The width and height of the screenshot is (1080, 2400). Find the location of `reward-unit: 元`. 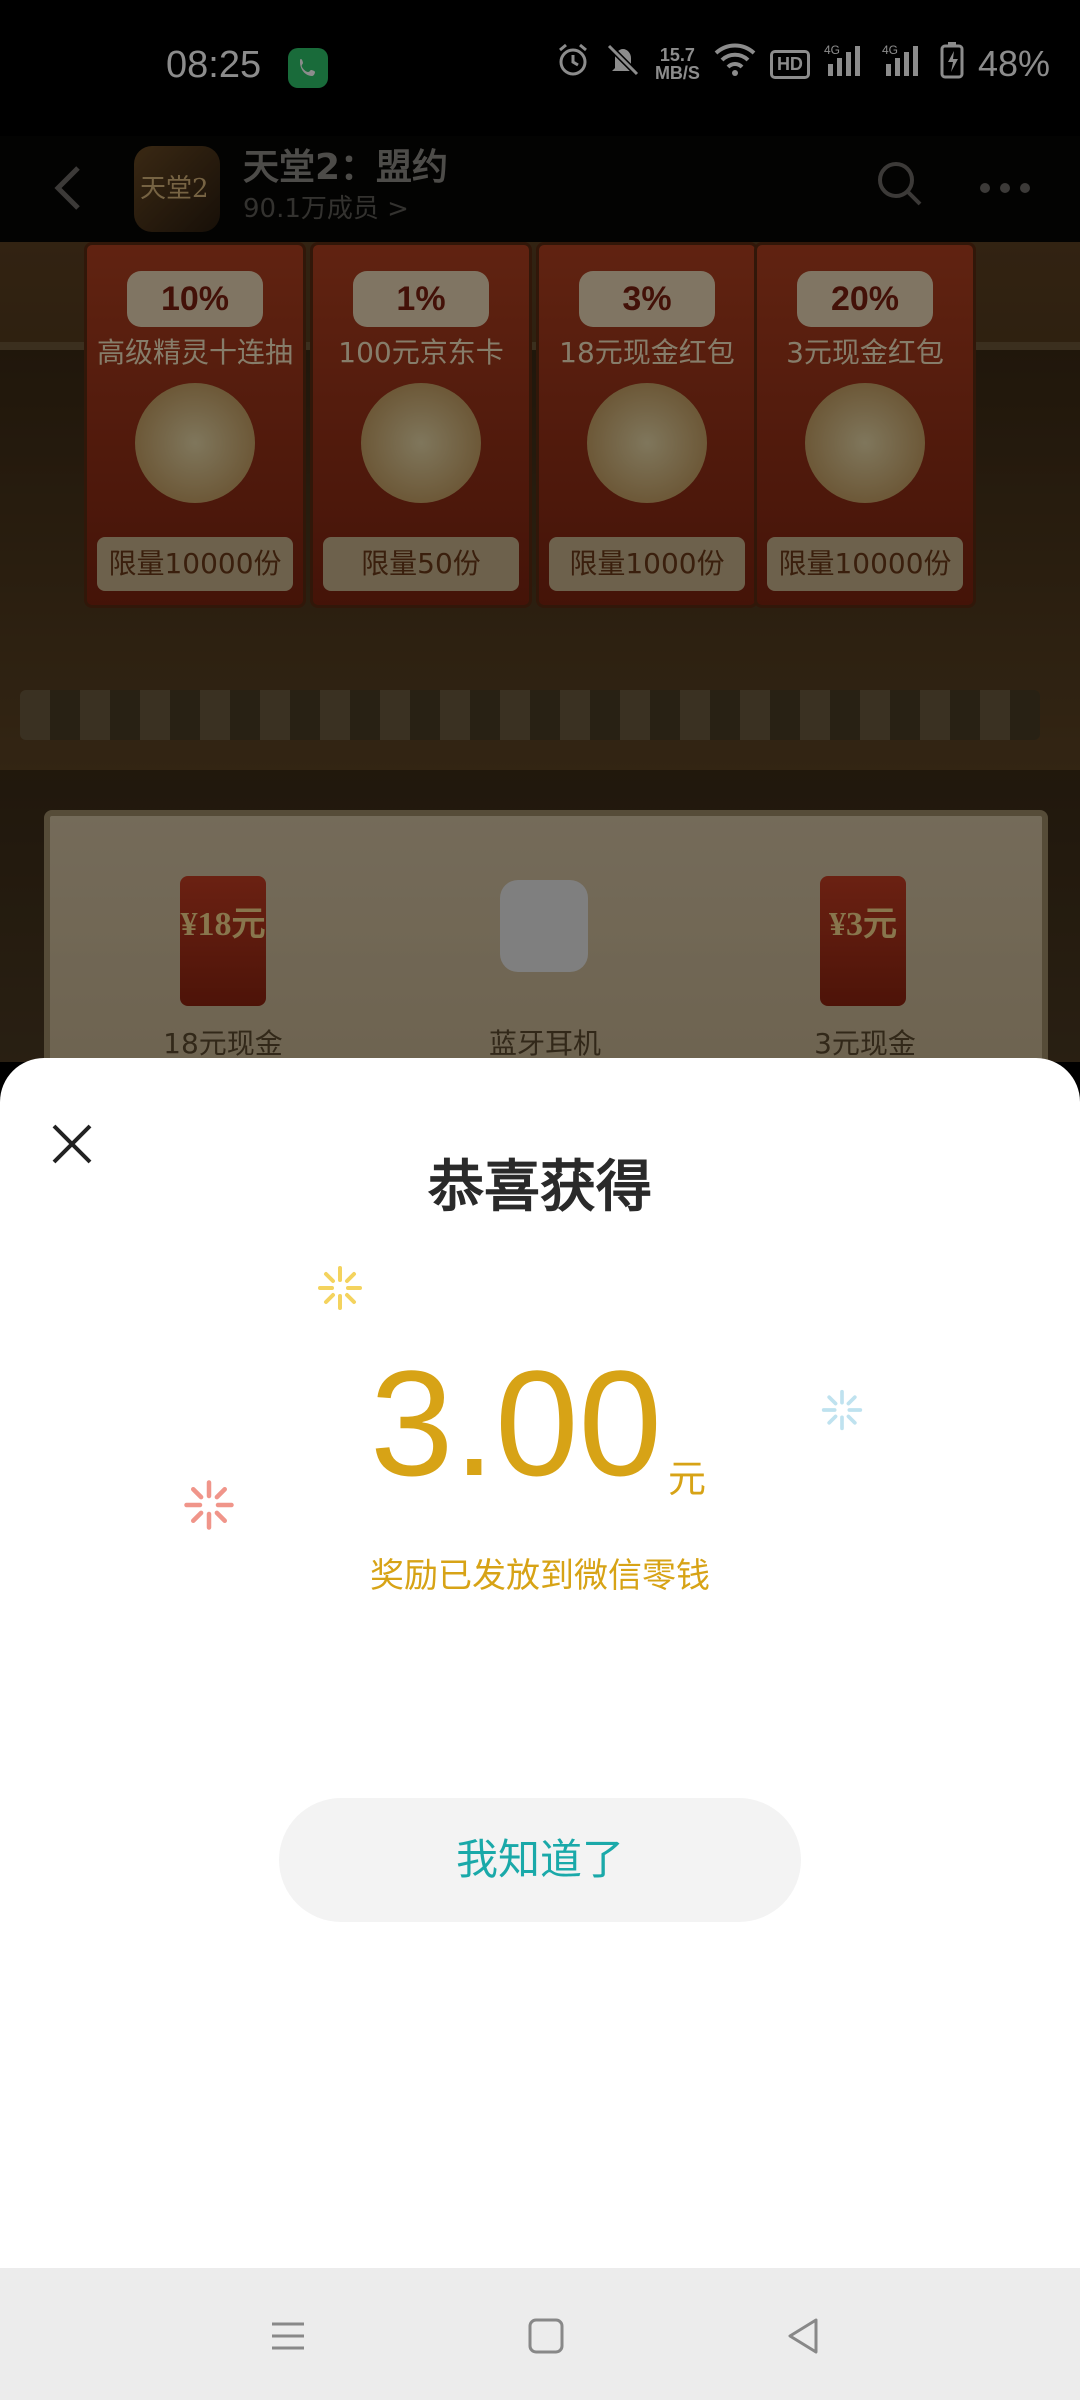

reward-unit: 元 is located at coordinates (687, 1479).